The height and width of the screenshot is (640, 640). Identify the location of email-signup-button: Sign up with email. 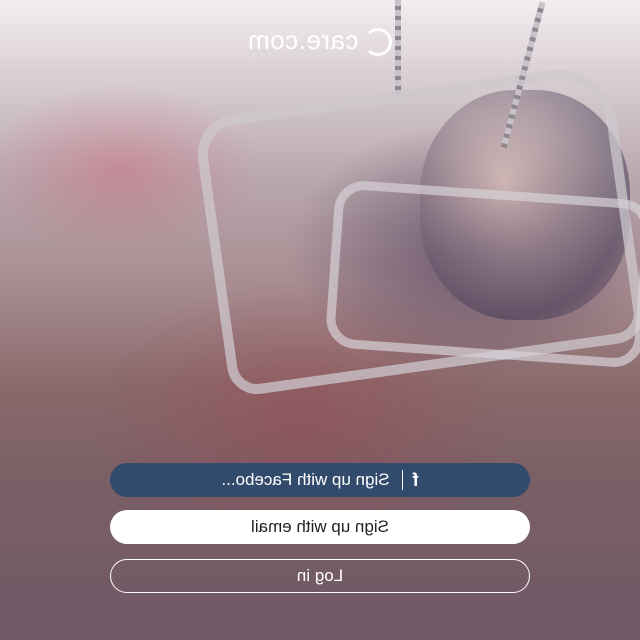
(320, 527).